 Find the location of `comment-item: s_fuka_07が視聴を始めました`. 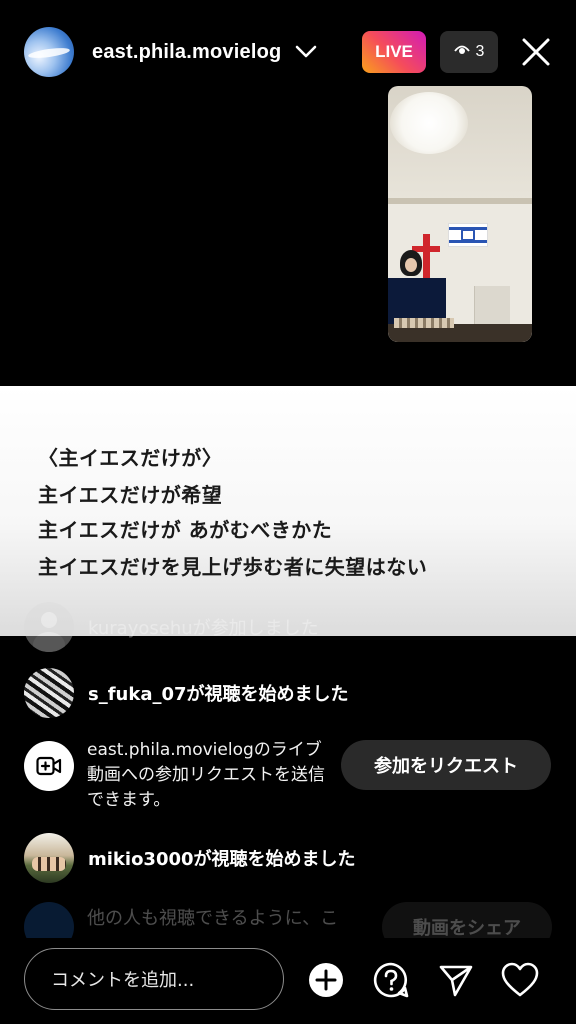

comment-item: s_fuka_07が視聴を始めました is located at coordinates (186, 693).